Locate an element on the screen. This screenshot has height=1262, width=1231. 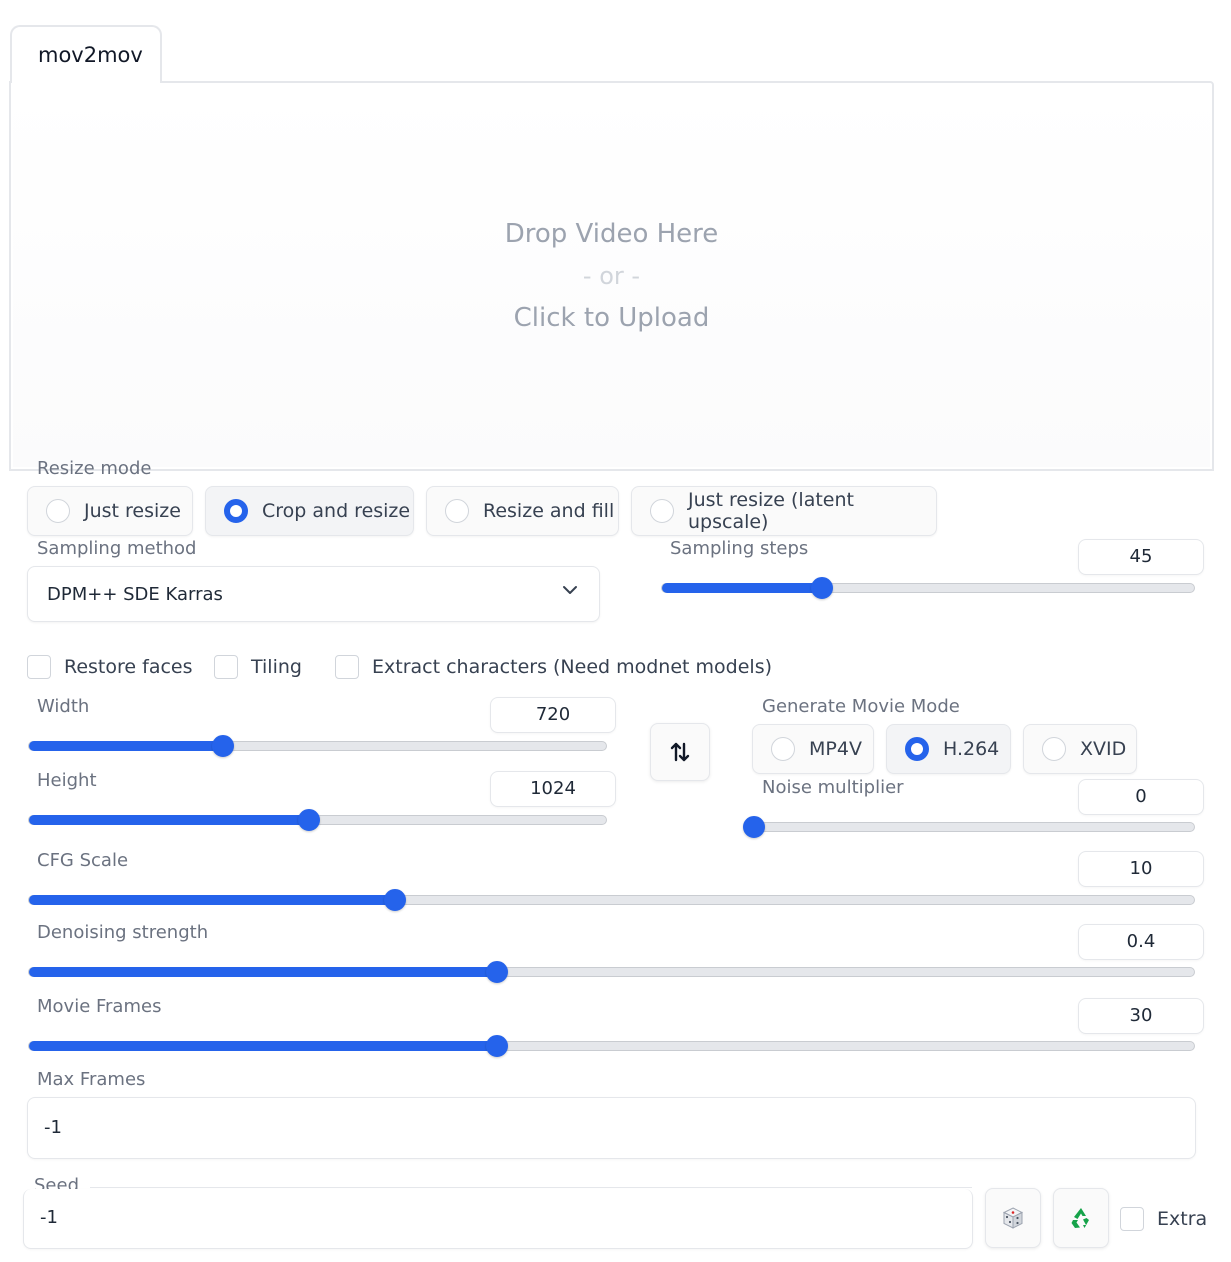
height-slider is located at coordinates (317, 820).